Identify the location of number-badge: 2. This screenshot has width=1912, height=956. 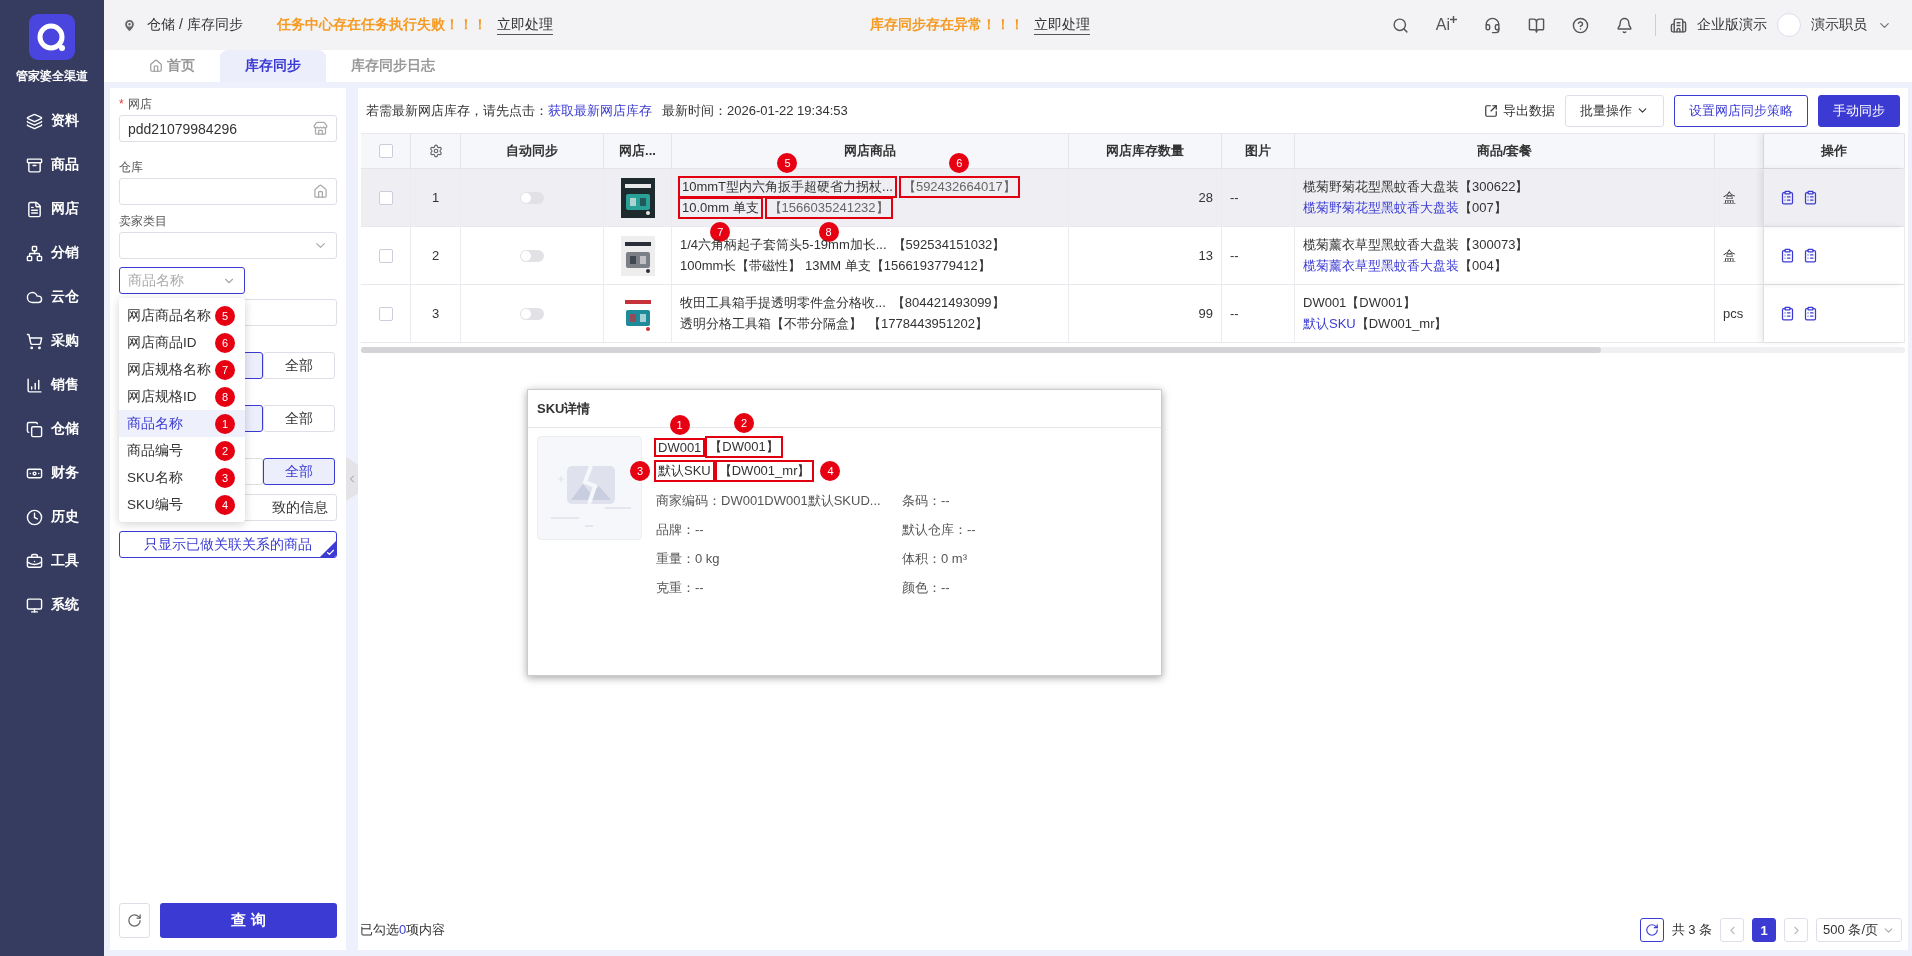
(744, 423).